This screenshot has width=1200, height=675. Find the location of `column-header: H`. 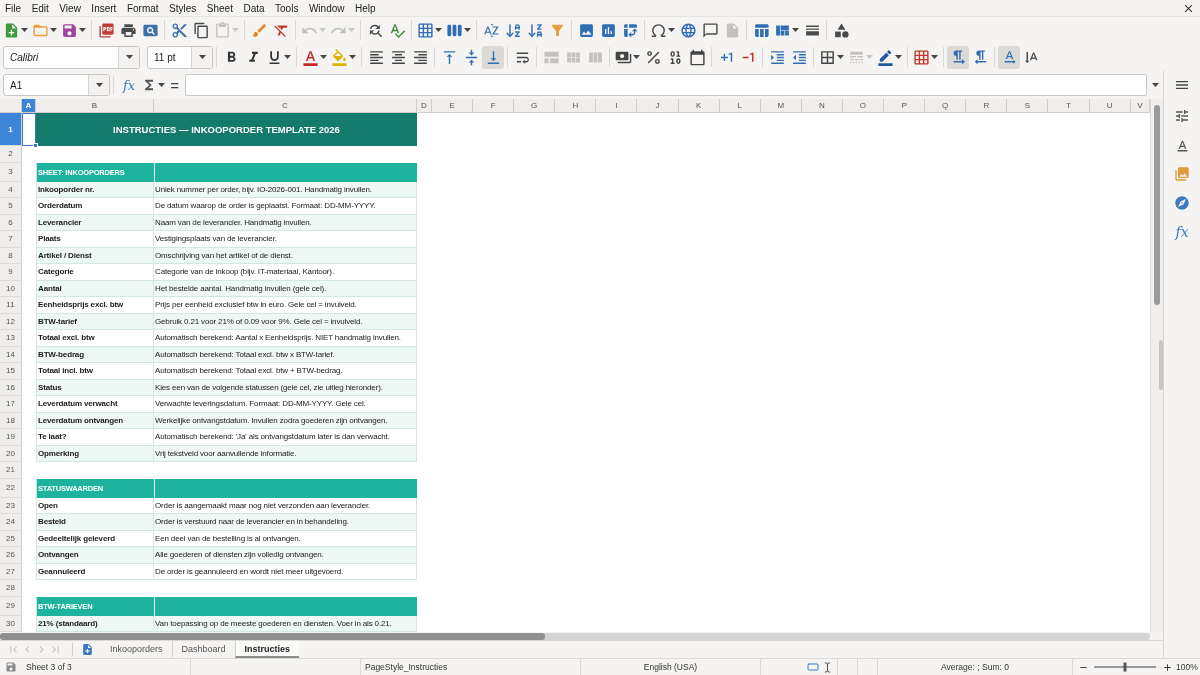

column-header: H is located at coordinates (576, 106).